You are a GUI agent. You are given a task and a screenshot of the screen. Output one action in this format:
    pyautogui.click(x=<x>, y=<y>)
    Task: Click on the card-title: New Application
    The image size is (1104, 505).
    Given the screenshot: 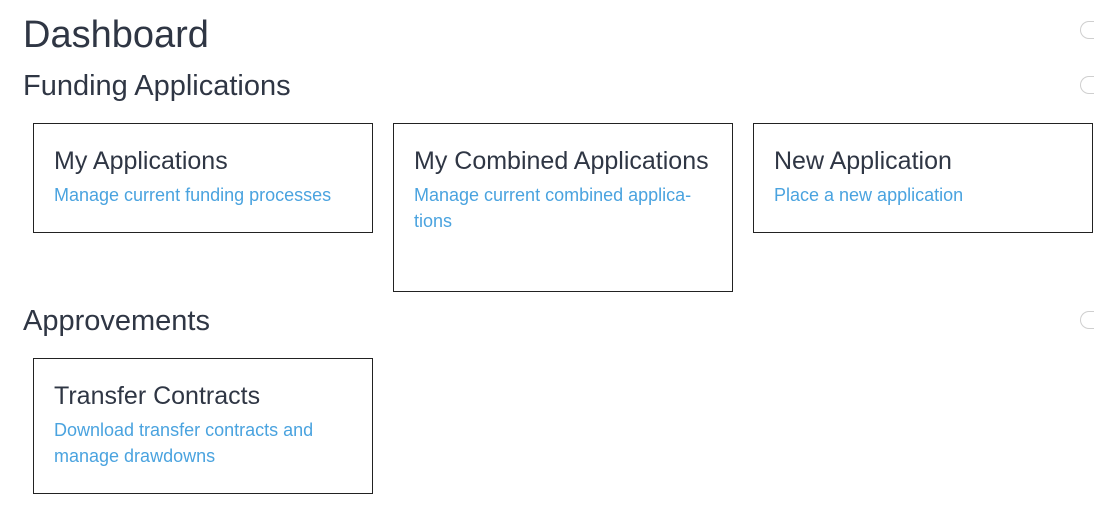 What is the action you would take?
    pyautogui.click(x=863, y=161)
    